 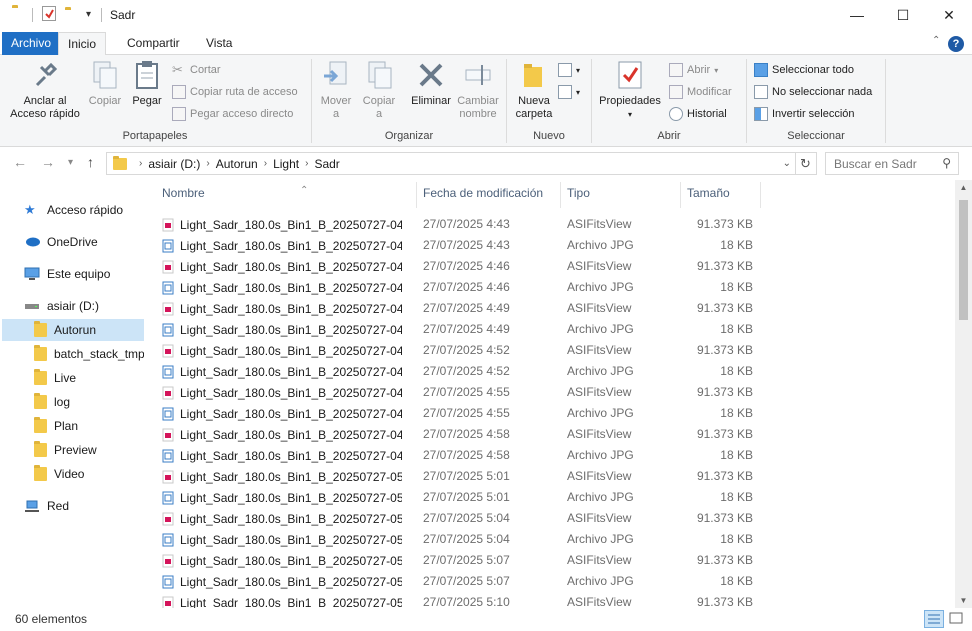 I want to click on breadcrumb-item: asiair (D:), so click(x=174, y=164).